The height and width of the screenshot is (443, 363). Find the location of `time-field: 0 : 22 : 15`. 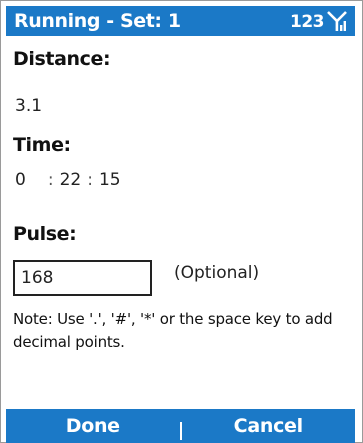

time-field: 0 : 22 : 15 is located at coordinates (68, 180).